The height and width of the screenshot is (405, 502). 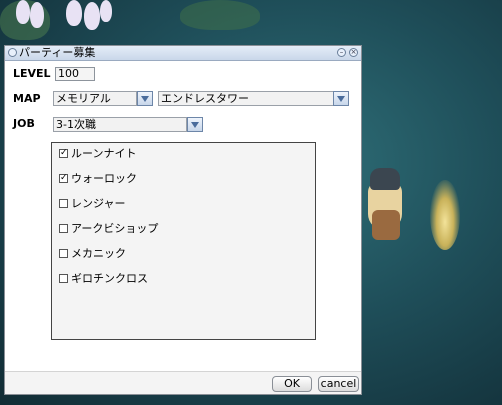 I want to click on level-label: LEVEL, so click(x=32, y=73).